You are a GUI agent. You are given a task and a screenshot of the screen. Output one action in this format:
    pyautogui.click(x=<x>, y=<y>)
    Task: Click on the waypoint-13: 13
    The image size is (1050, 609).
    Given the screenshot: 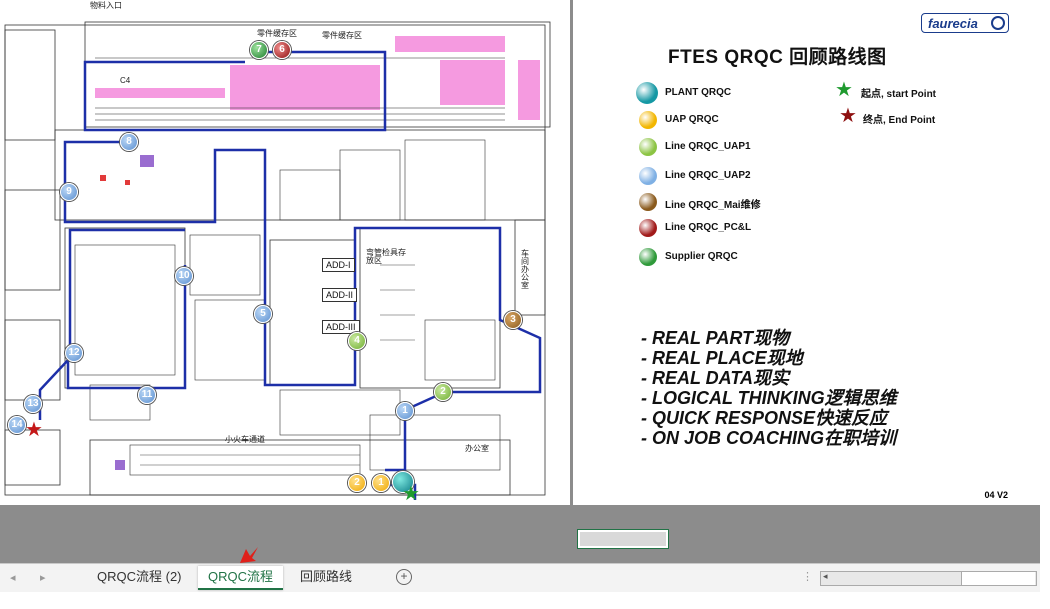 What is the action you would take?
    pyautogui.click(x=33, y=404)
    